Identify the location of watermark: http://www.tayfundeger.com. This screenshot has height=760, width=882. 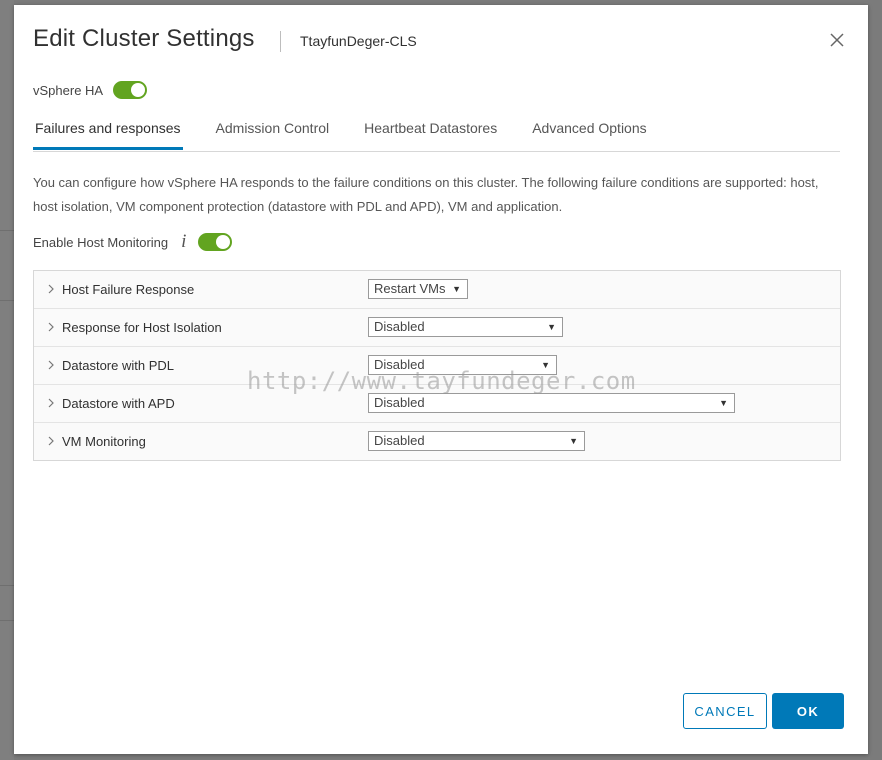
(441, 381).